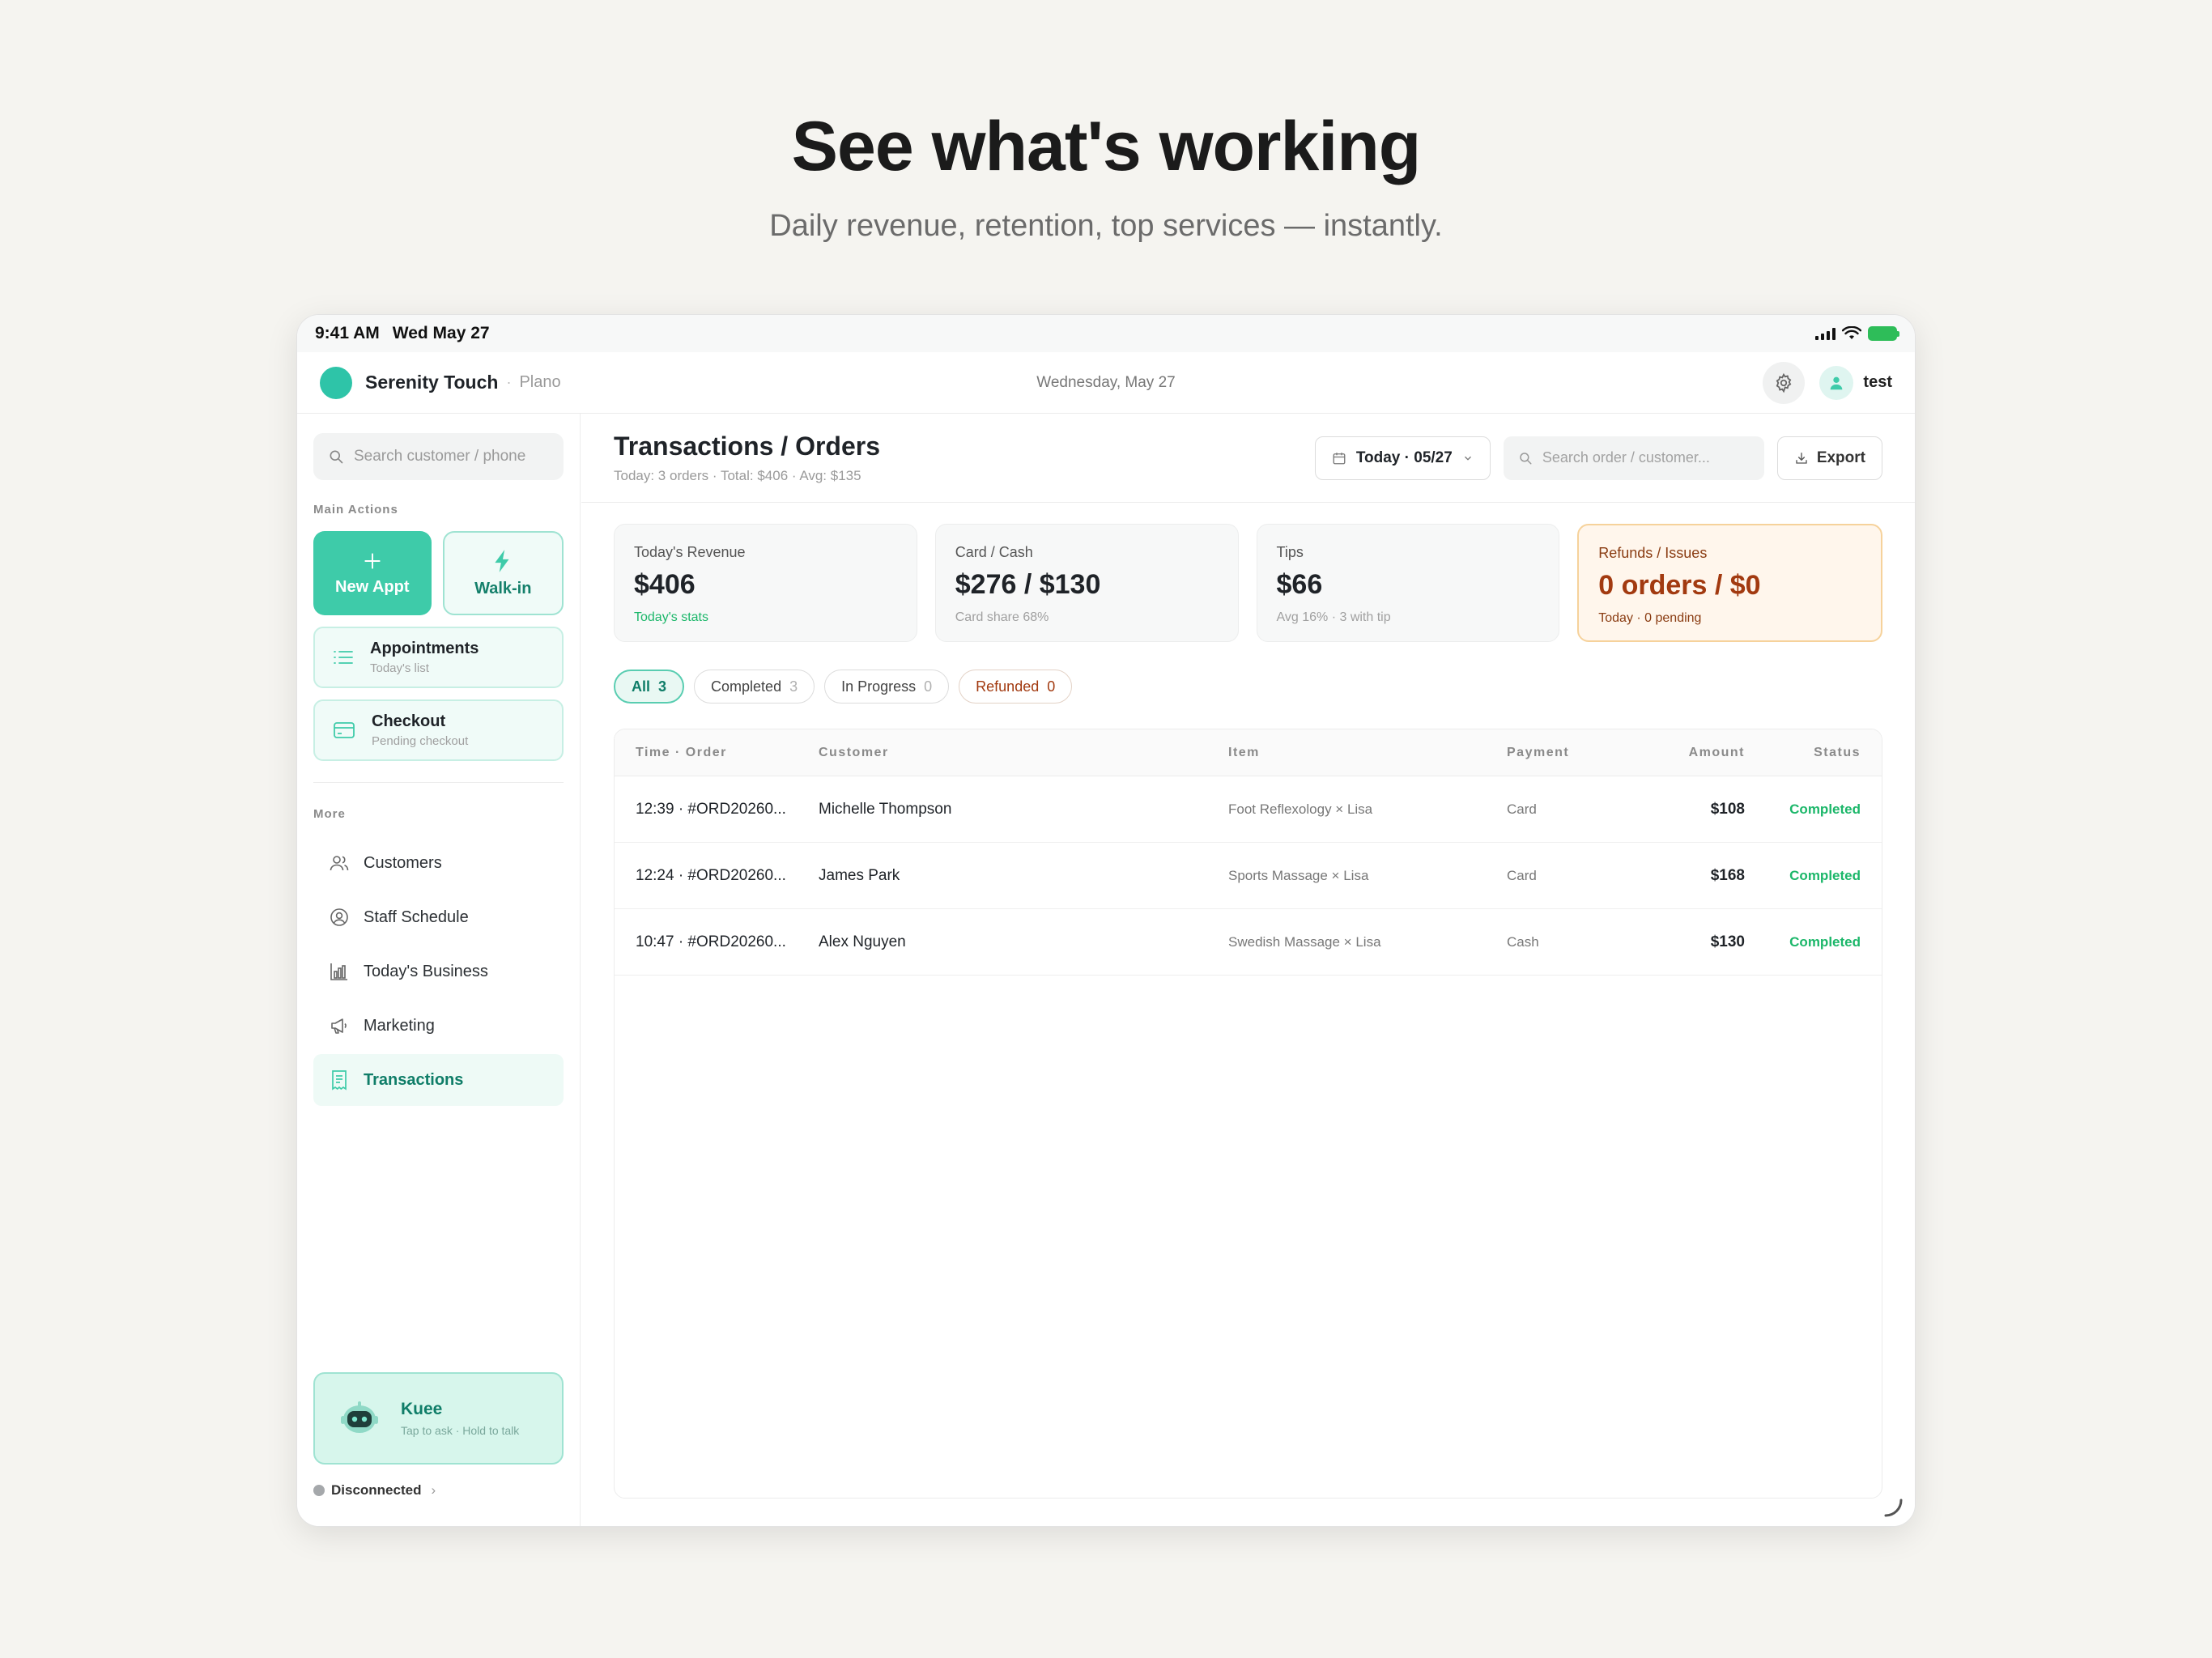 The width and height of the screenshot is (2212, 1658). I want to click on new-appt-button: New Appt, so click(372, 573).